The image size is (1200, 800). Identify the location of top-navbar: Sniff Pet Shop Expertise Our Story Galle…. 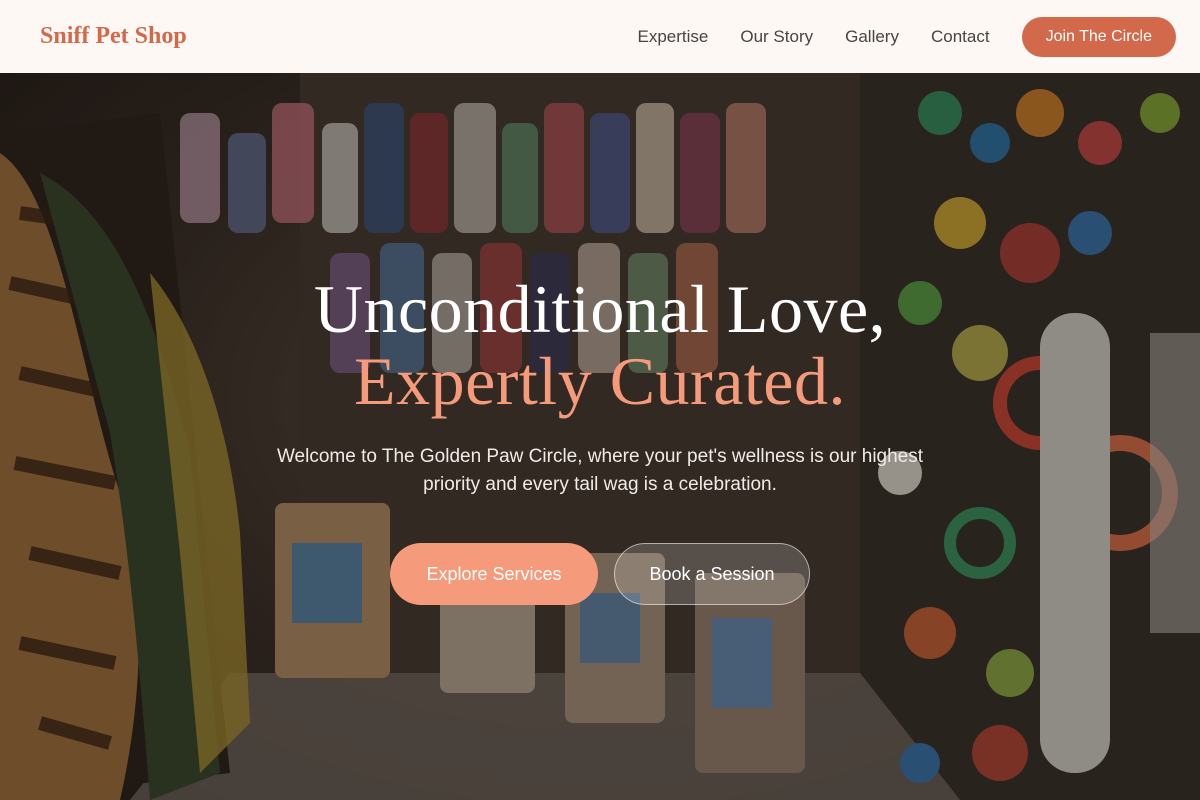
(600, 36).